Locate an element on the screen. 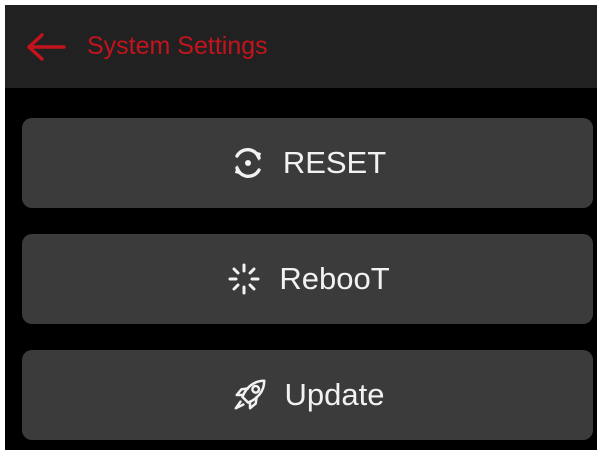 Image resolution: width=602 pixels, height=455 pixels. page-title: System Settings is located at coordinates (177, 46).